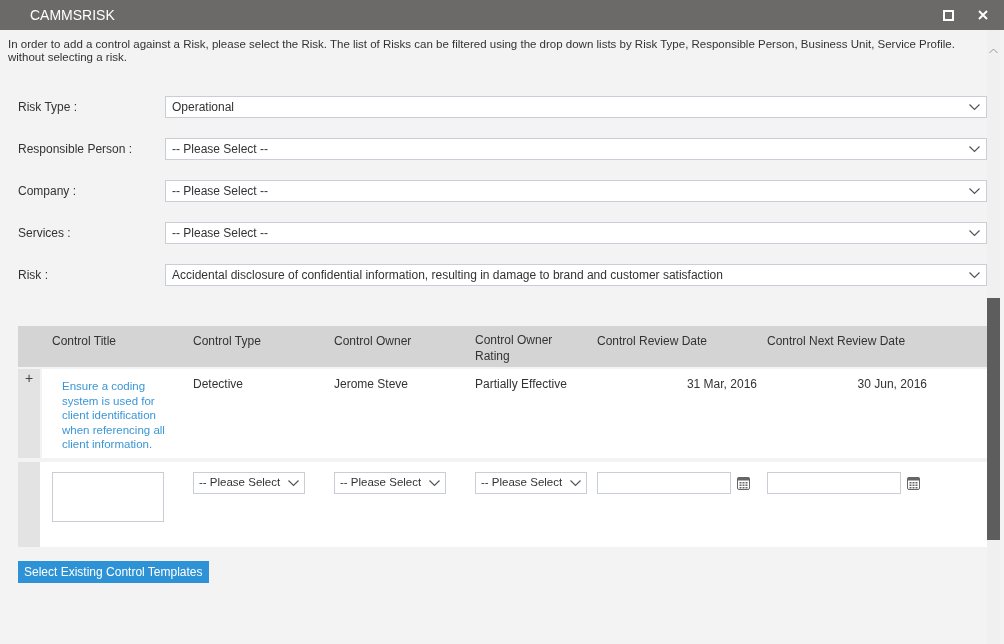 This screenshot has width=1004, height=644. Describe the element at coordinates (218, 384) in the screenshot. I see `table-cell: Detective` at that location.